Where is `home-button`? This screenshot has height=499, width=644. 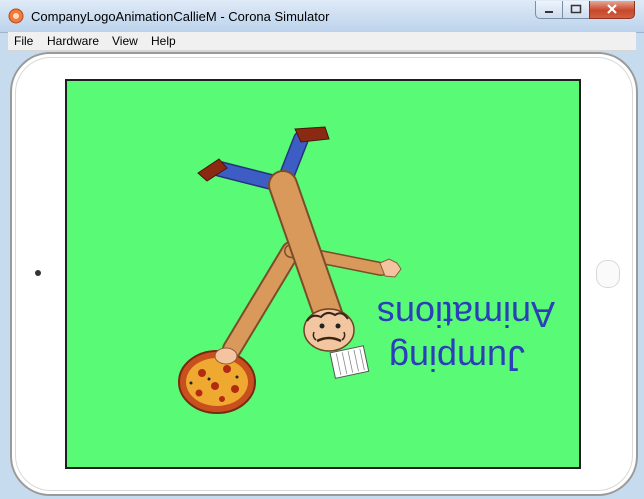
home-button is located at coordinates (608, 274).